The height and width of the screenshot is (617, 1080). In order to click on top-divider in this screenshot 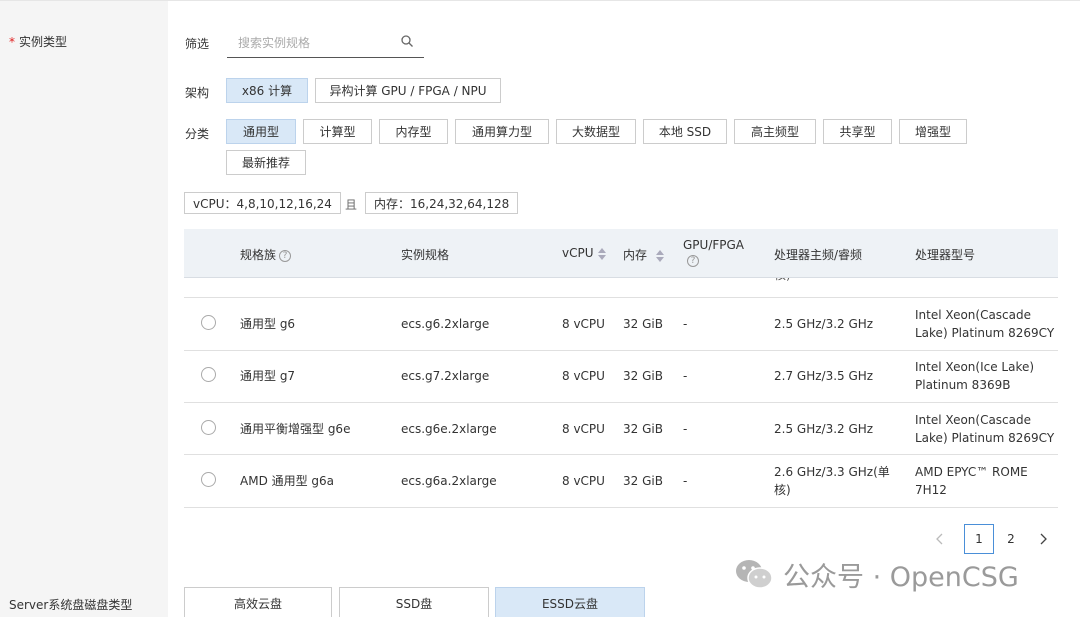, I will do `click(540, 2)`.